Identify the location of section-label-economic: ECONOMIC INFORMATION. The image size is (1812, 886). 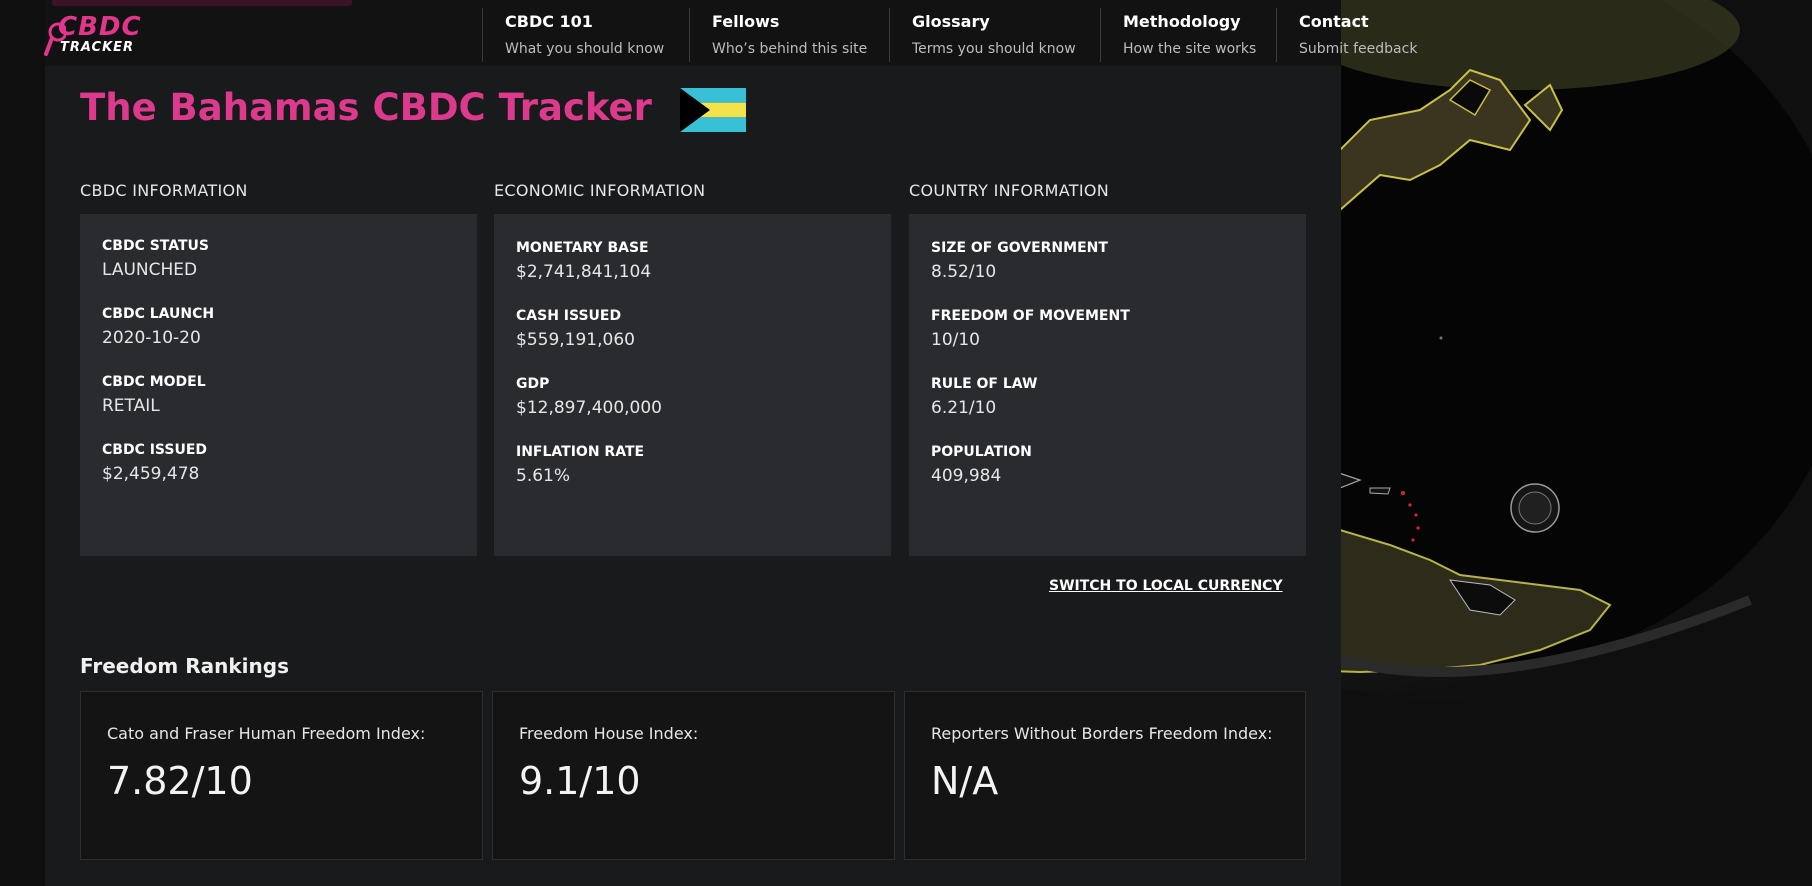
(600, 190).